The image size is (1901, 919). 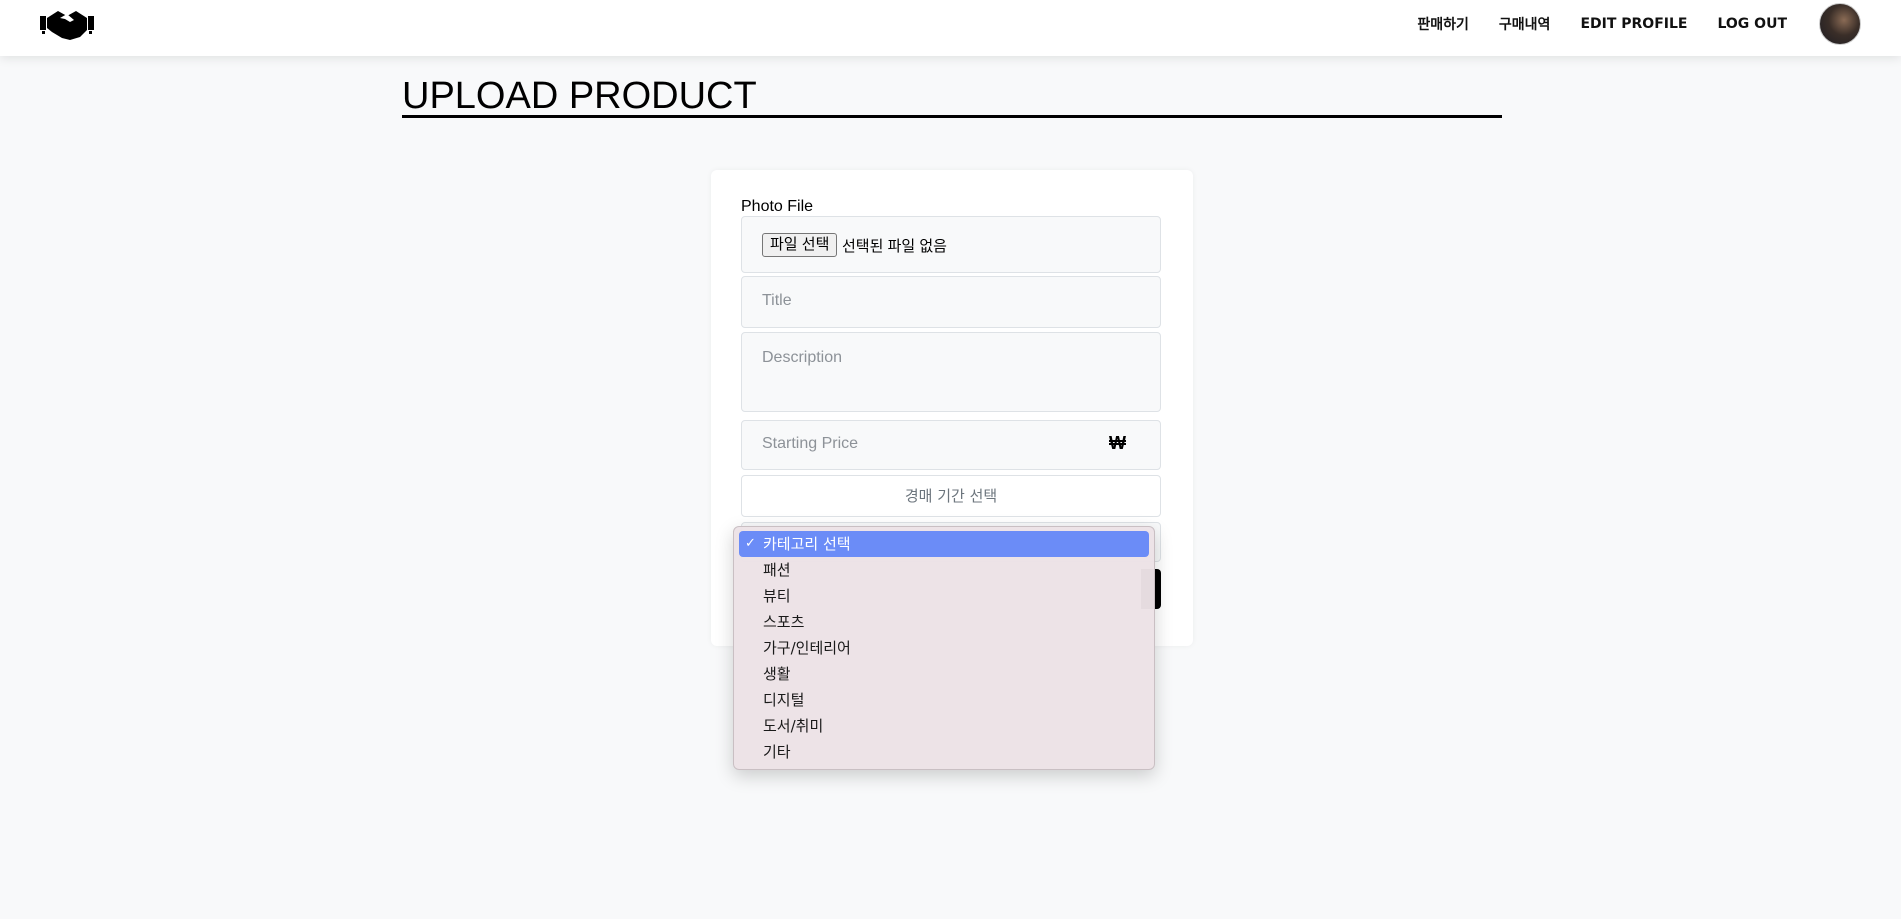 What do you see at coordinates (944, 700) in the screenshot?
I see `category-option-digital: 디지털` at bounding box center [944, 700].